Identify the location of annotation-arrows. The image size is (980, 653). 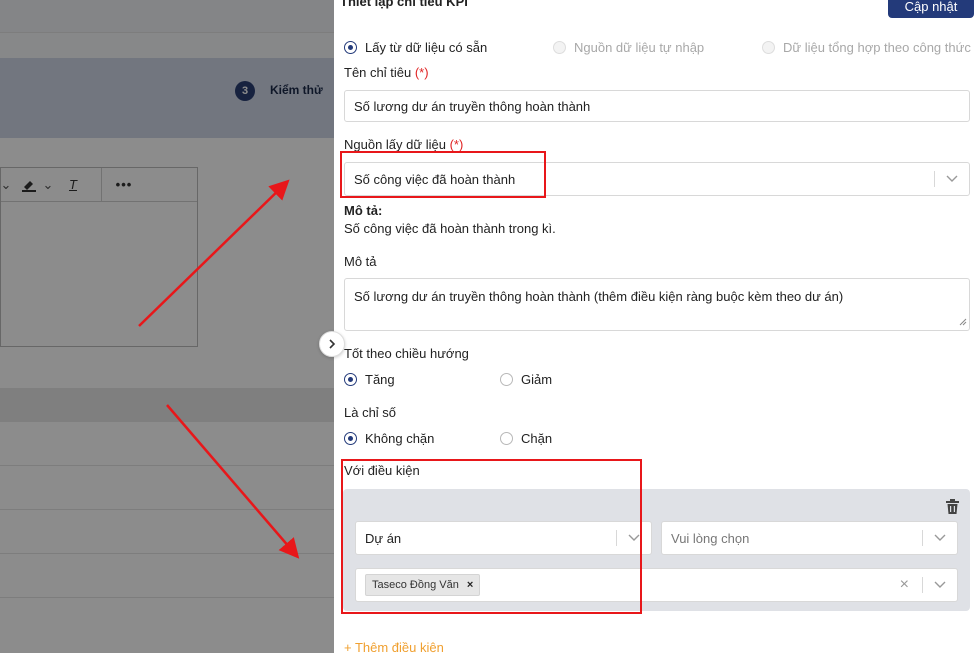
(219, 369).